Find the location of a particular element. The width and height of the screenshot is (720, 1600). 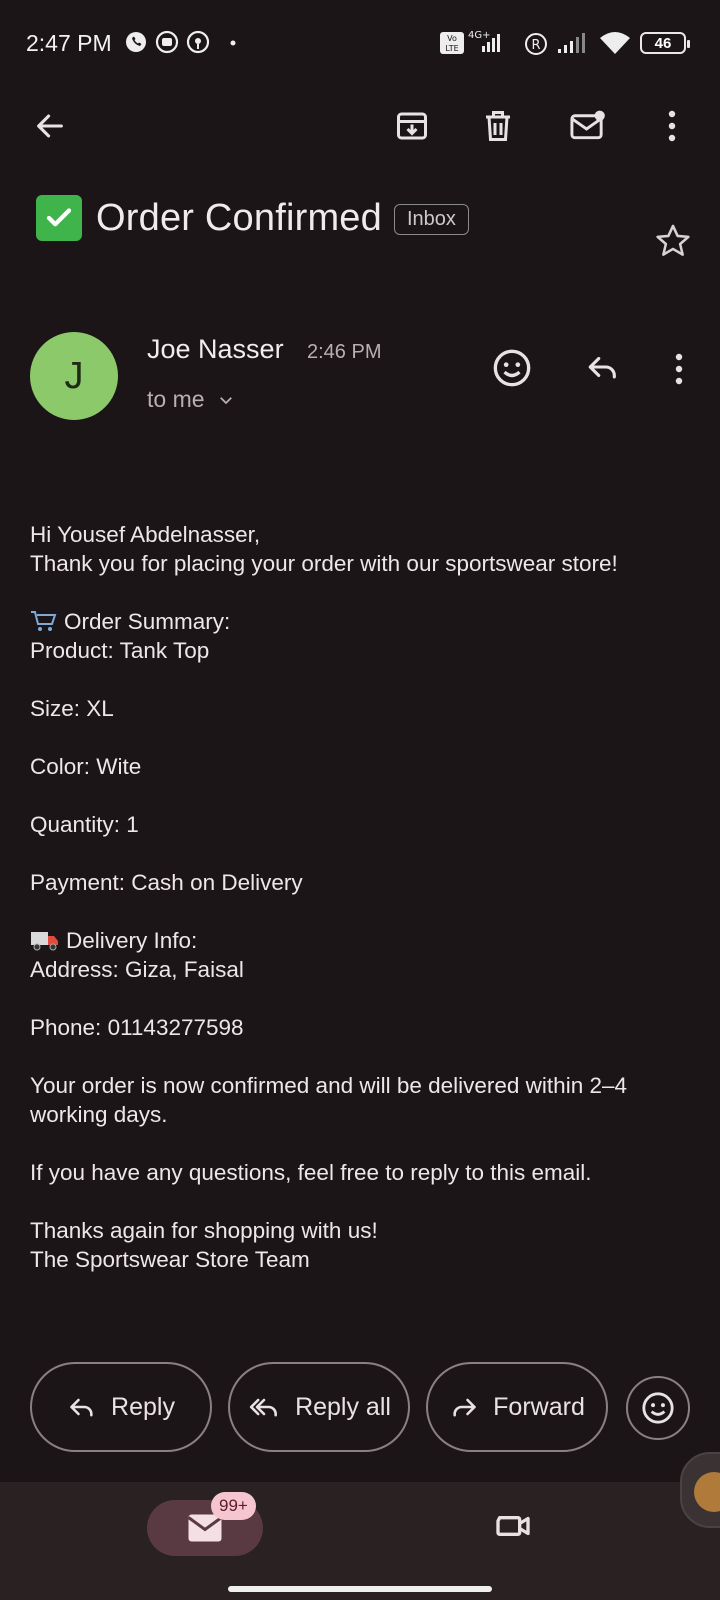

volte-icon: Vo LTE is located at coordinates (452, 43).